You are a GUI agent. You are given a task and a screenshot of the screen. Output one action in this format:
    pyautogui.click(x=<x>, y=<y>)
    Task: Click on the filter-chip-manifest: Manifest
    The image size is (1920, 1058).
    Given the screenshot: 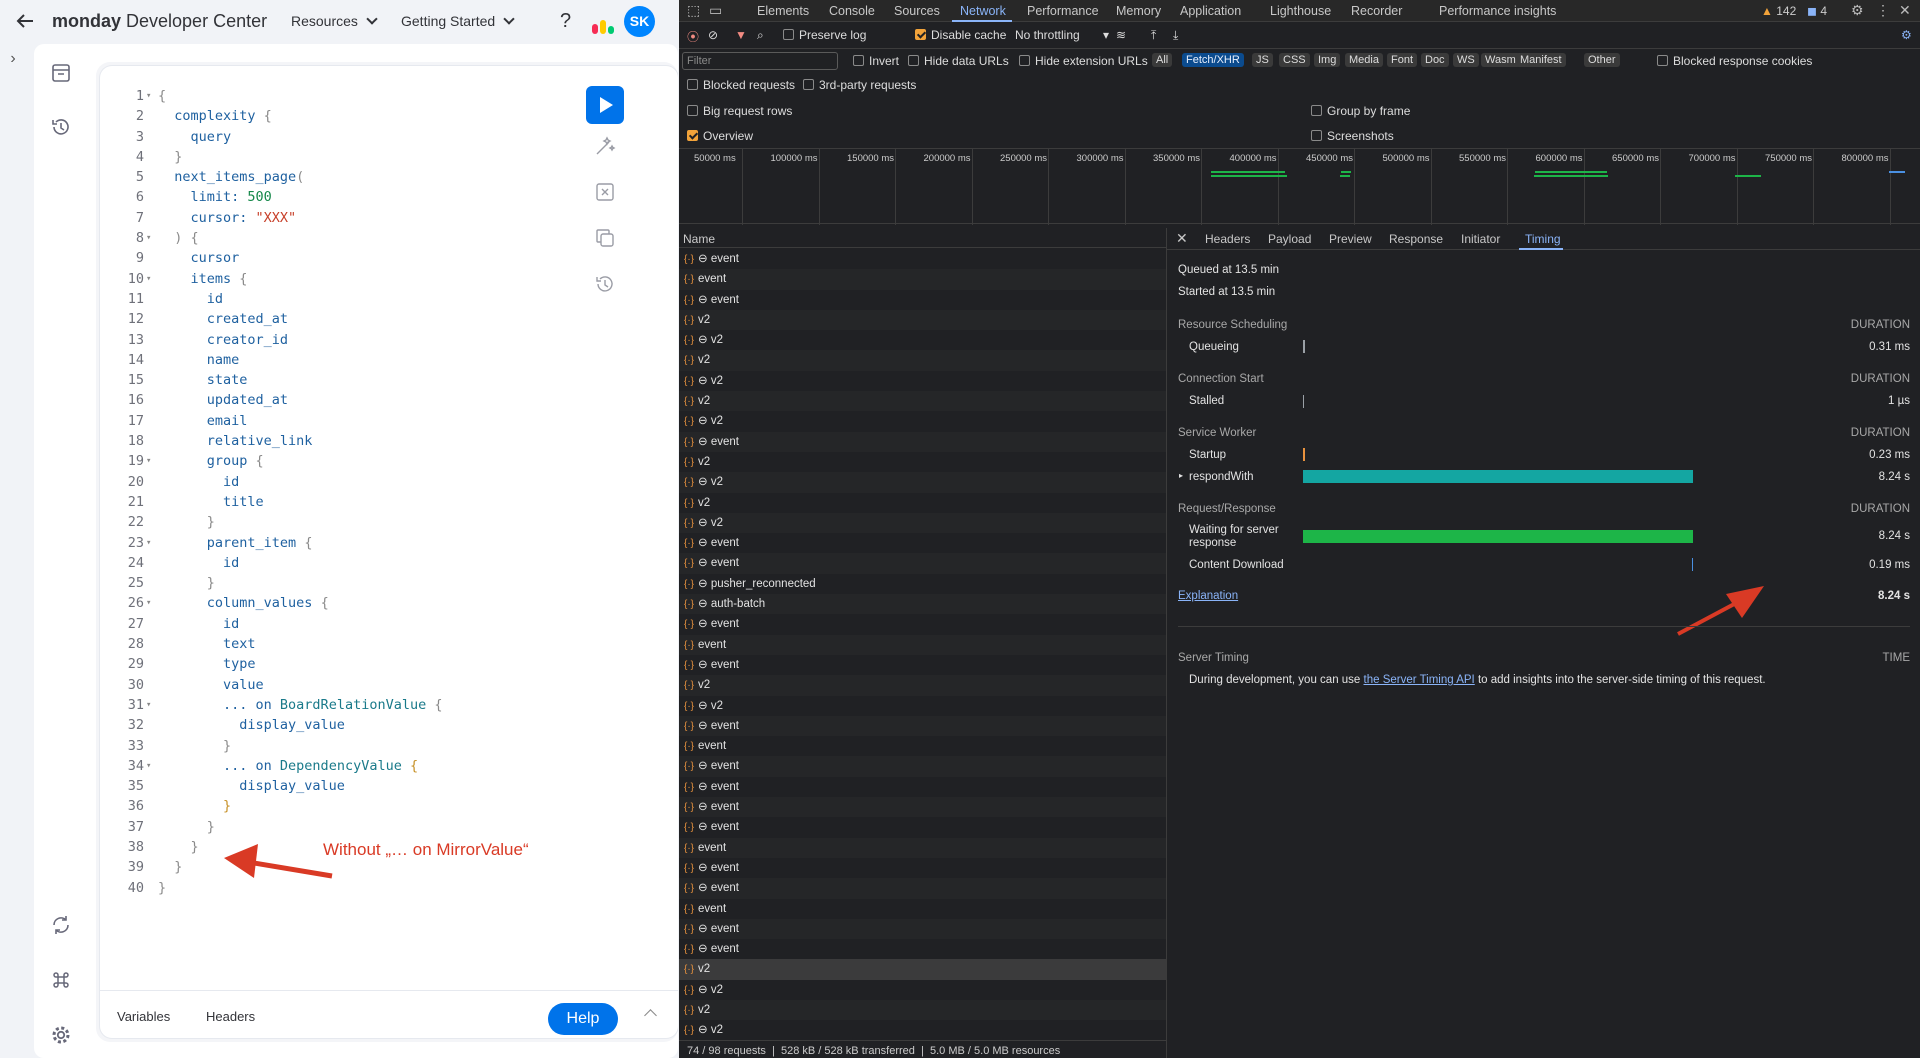 What is the action you would take?
    pyautogui.click(x=1541, y=60)
    